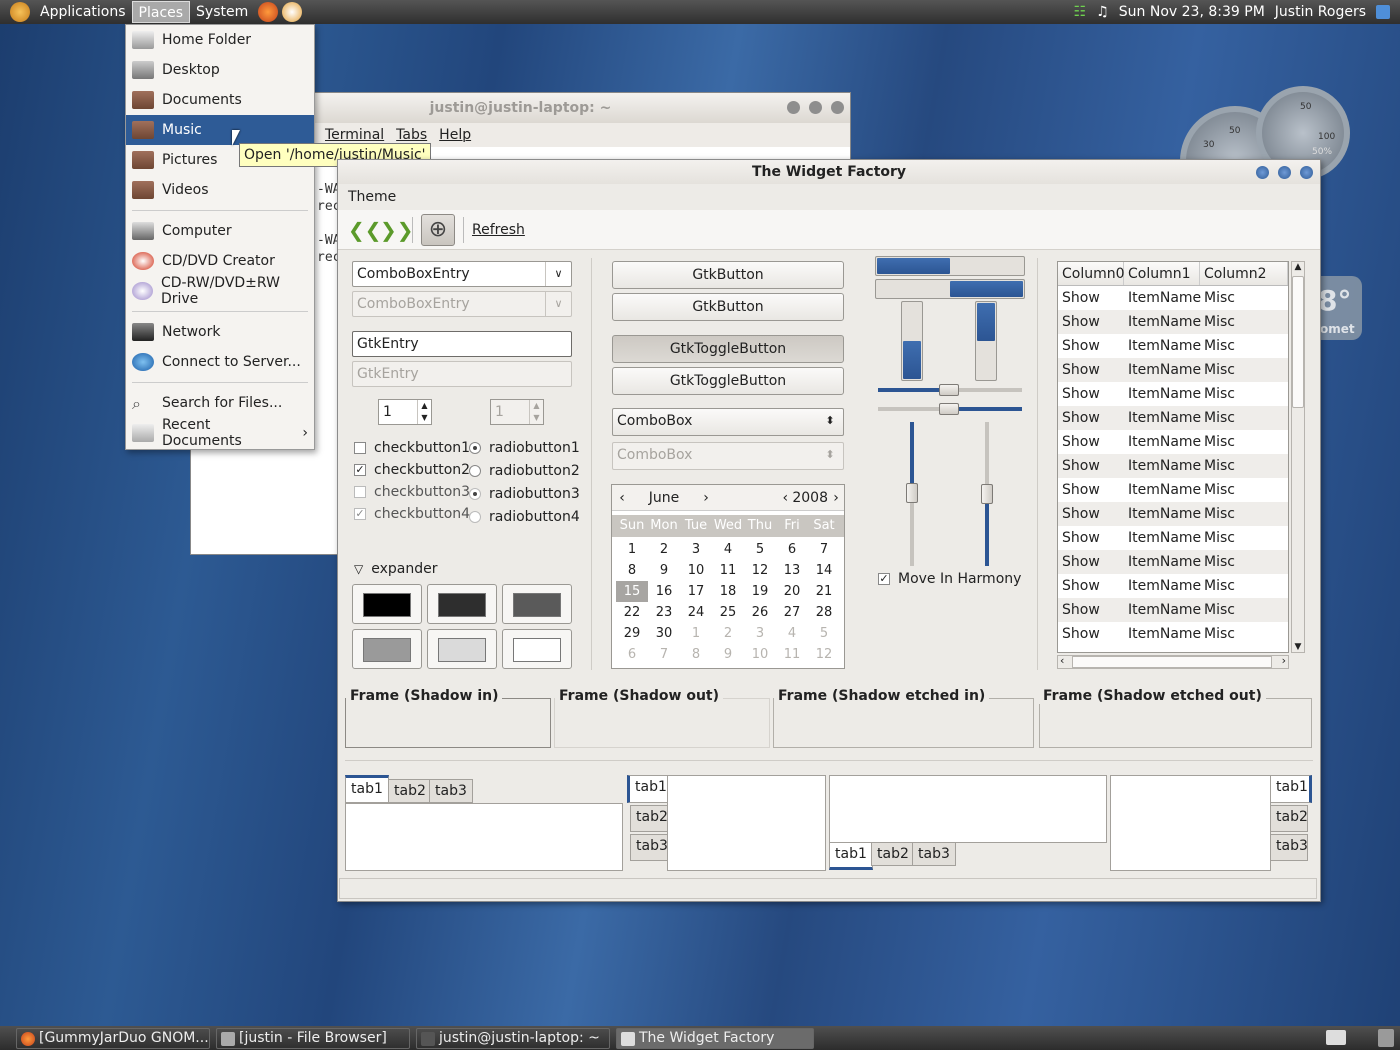 Image resolution: width=1400 pixels, height=1050 pixels. I want to click on tab-right-2: tab2, so click(1289, 818).